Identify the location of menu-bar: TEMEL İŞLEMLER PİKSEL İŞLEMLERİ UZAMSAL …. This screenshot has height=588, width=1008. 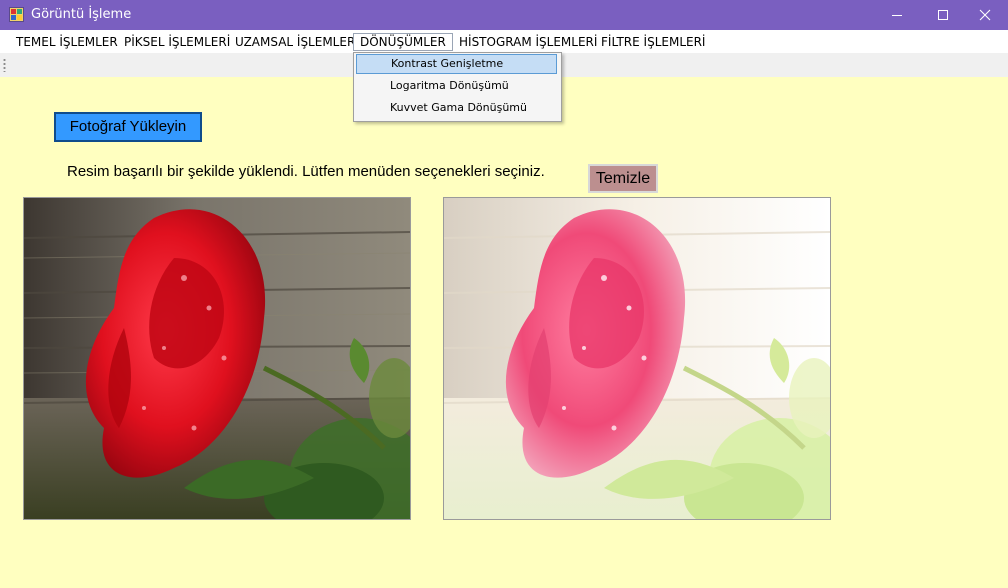
(504, 42).